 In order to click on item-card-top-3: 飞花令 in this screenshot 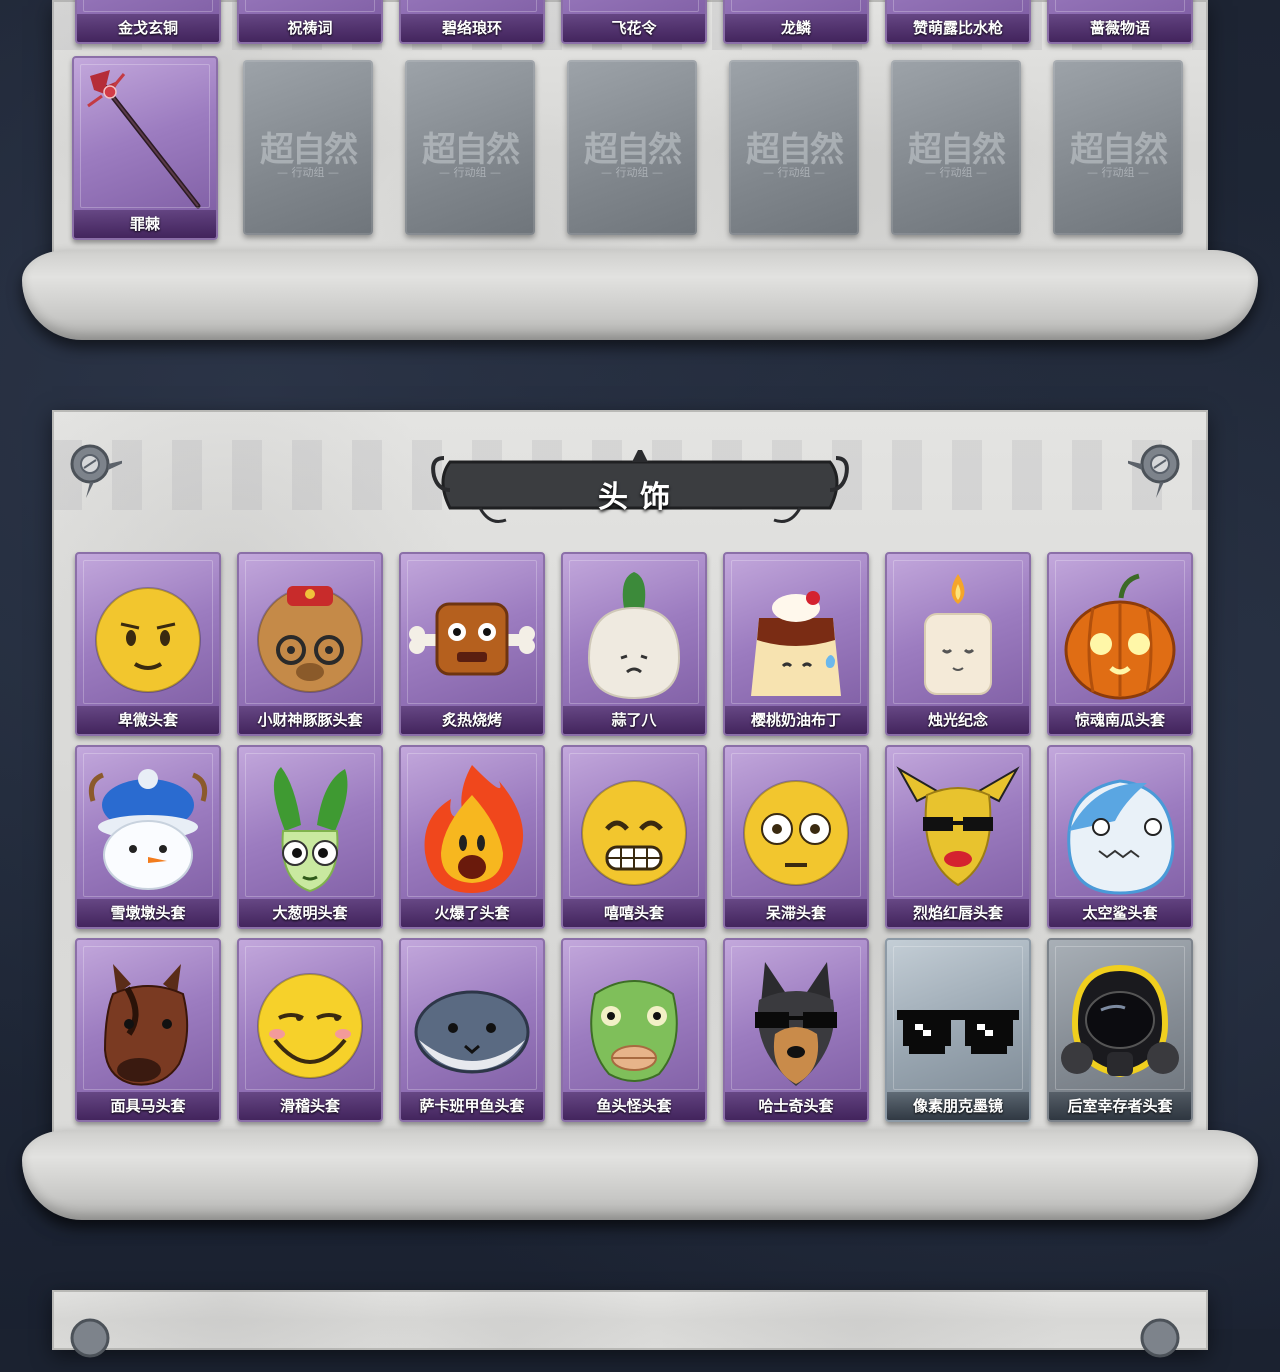, I will do `click(634, 22)`.